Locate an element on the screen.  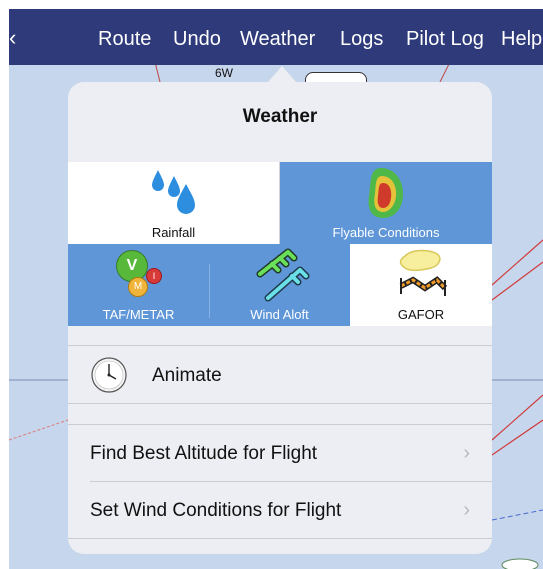
screen-edge-left is located at coordinates (4, 284).